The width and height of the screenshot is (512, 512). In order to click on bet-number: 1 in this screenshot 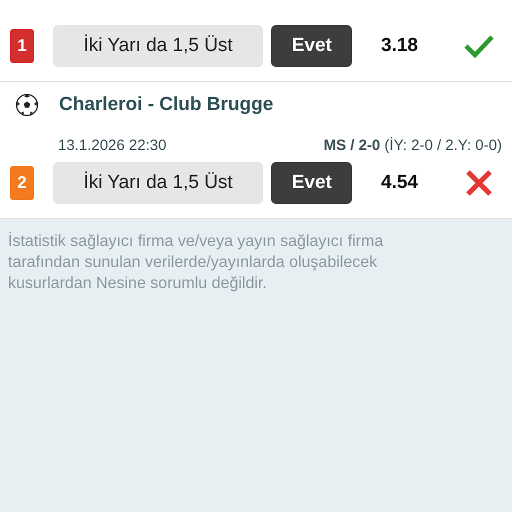, I will do `click(22, 46)`.